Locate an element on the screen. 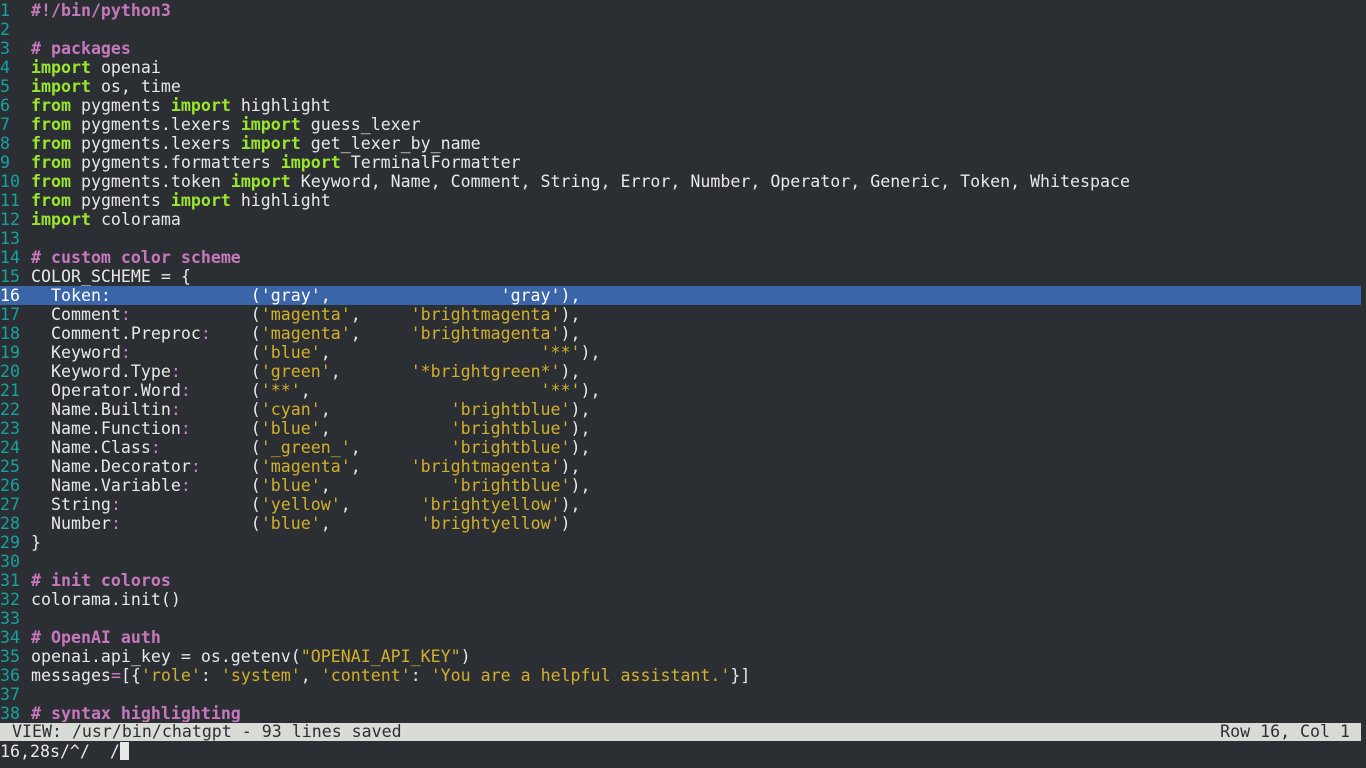  line-number: 17 is located at coordinates (10, 314).